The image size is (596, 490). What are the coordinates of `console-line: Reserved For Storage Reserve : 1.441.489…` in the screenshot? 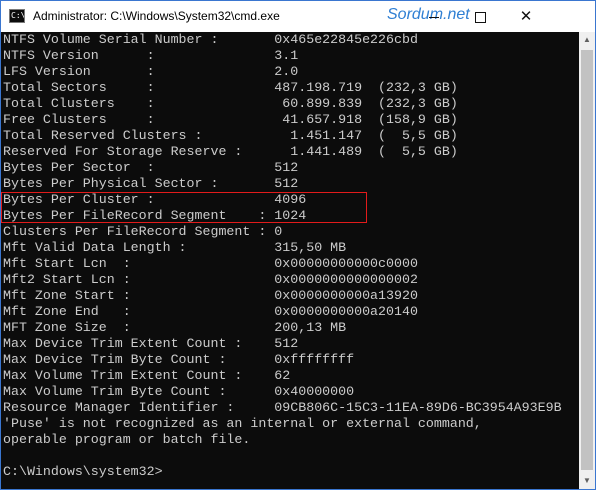 It's located at (230, 151).